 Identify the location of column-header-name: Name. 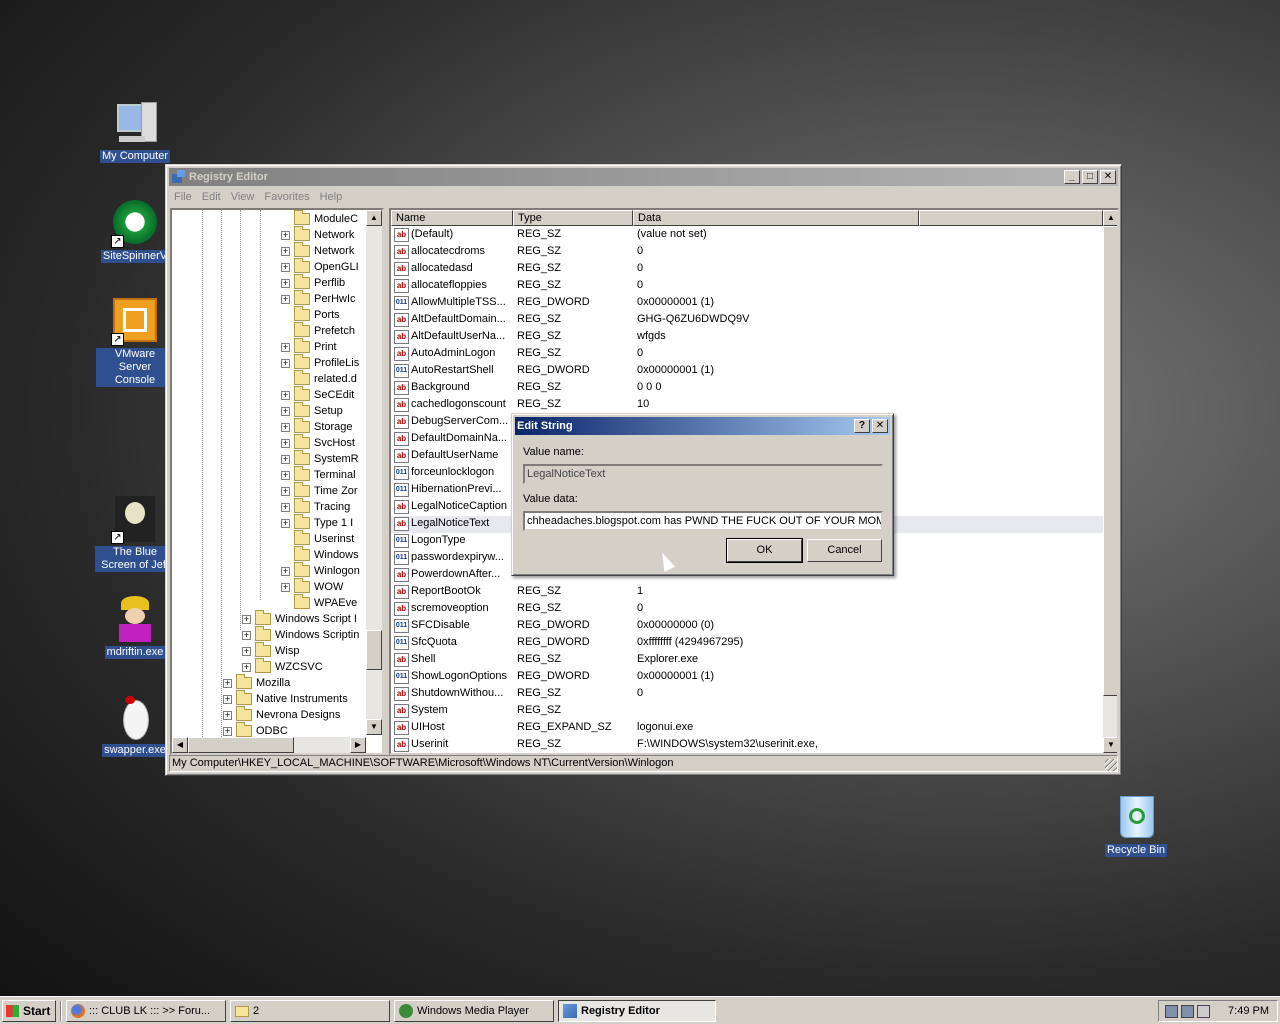
(452, 218).